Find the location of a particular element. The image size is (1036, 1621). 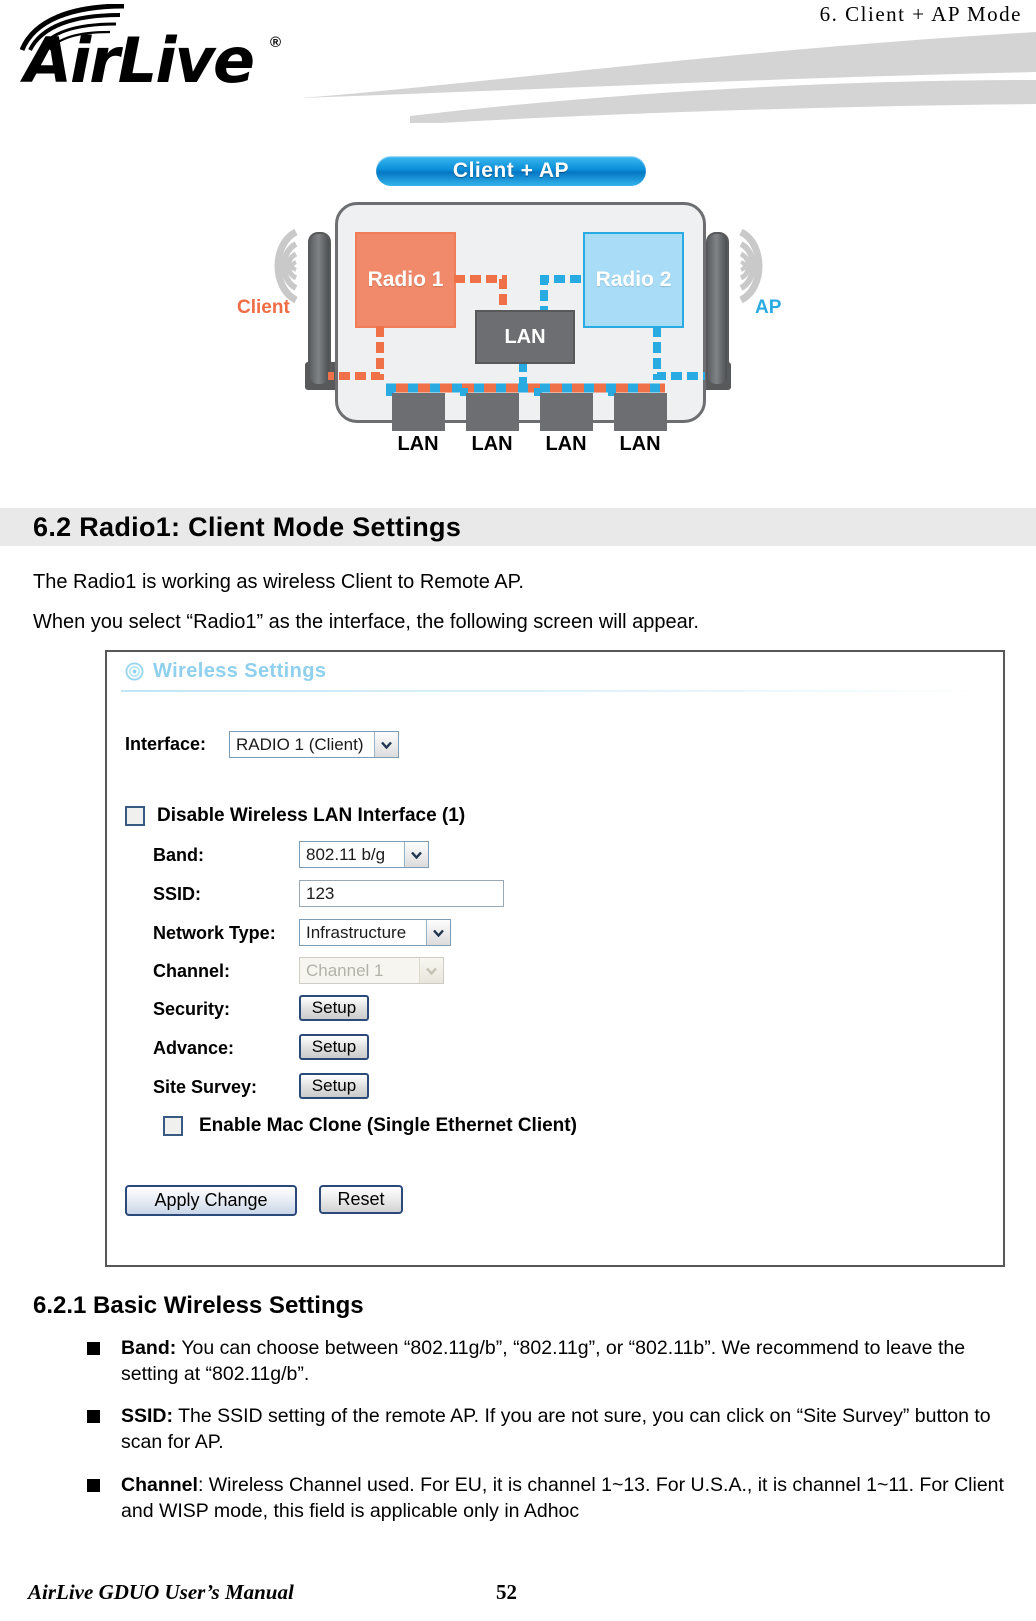

disable-wireless-checkbox is located at coordinates (135, 816).